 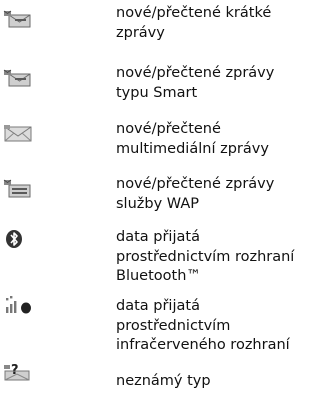 What do you see at coordinates (158, 276) in the screenshot?
I see `legend-item-text-line: Bluetooth™` at bounding box center [158, 276].